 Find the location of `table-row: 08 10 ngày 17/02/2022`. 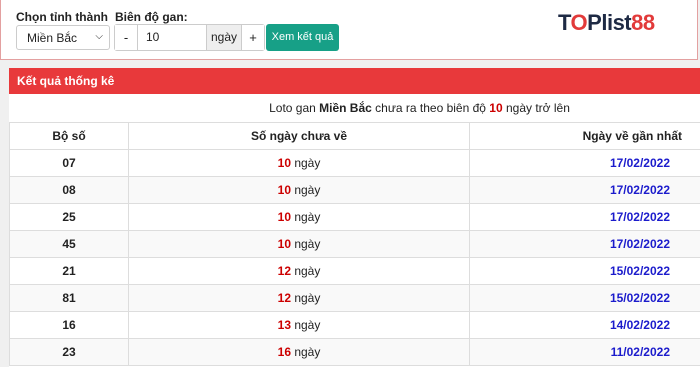

table-row: 08 10 ngày 17/02/2022 is located at coordinates (354, 190).